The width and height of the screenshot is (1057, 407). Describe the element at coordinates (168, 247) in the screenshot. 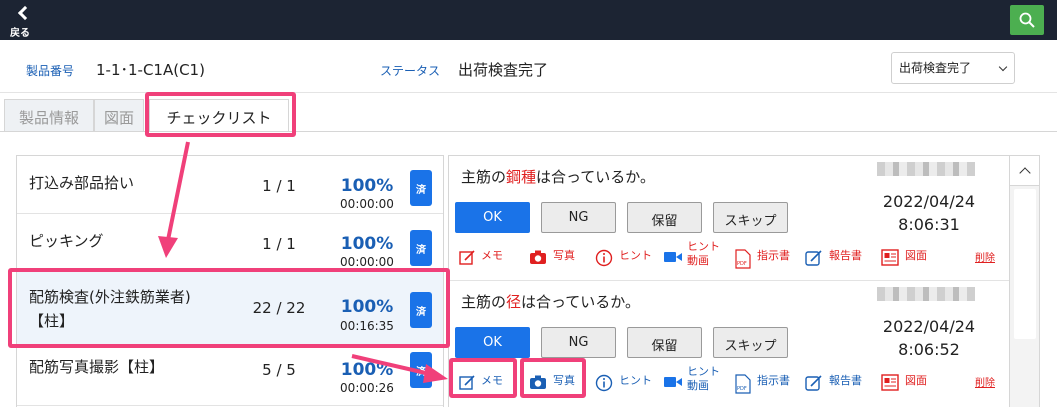

I see `arrow-head-to-row` at that location.